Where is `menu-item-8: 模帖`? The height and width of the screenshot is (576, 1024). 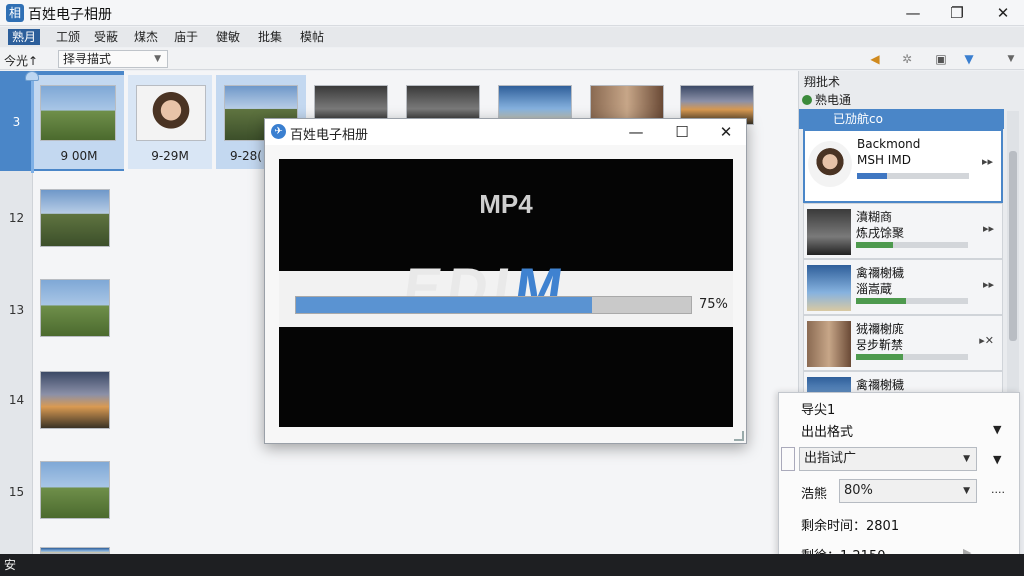 menu-item-8: 模帖 is located at coordinates (312, 37).